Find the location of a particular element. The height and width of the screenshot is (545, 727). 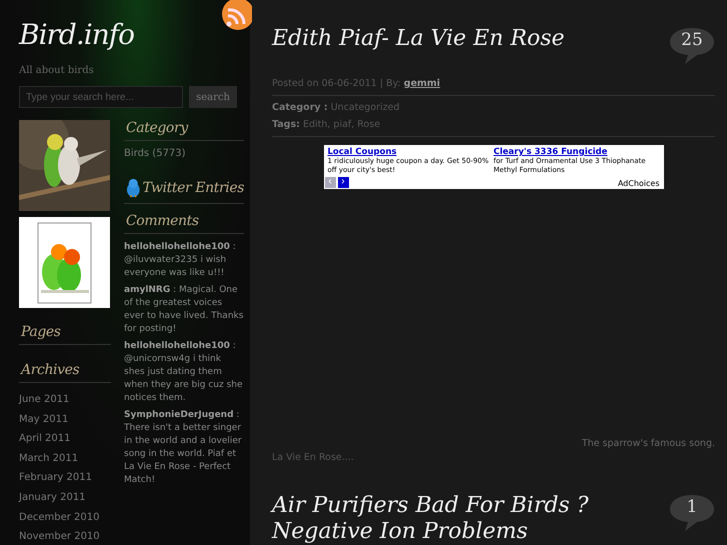

ad-link: Local Coupons is located at coordinates (411, 152).